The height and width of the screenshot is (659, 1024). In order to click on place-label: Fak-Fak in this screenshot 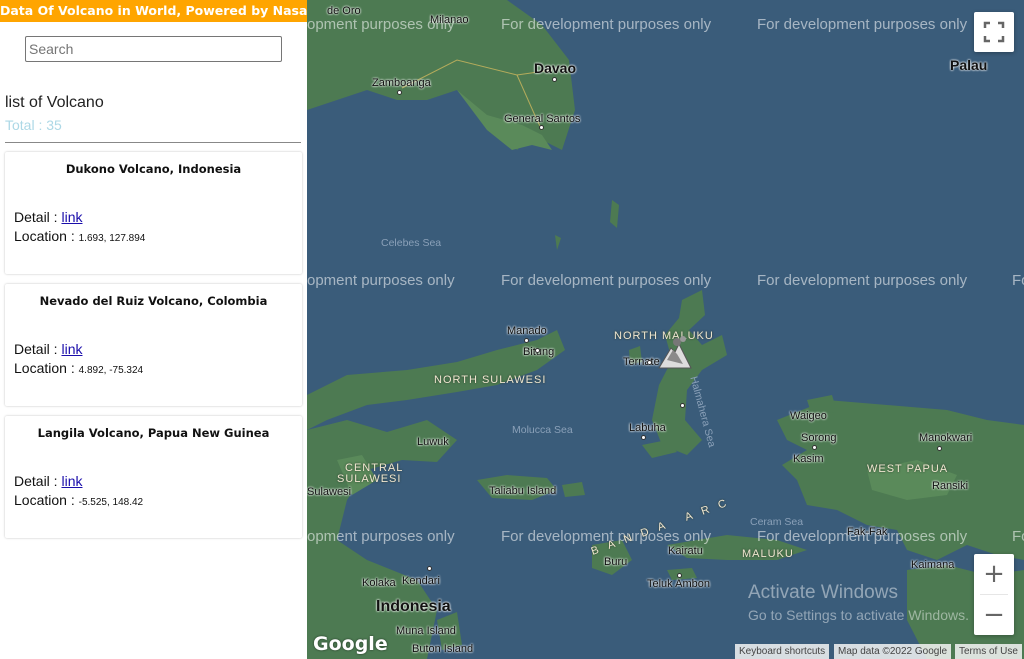, I will do `click(867, 532)`.